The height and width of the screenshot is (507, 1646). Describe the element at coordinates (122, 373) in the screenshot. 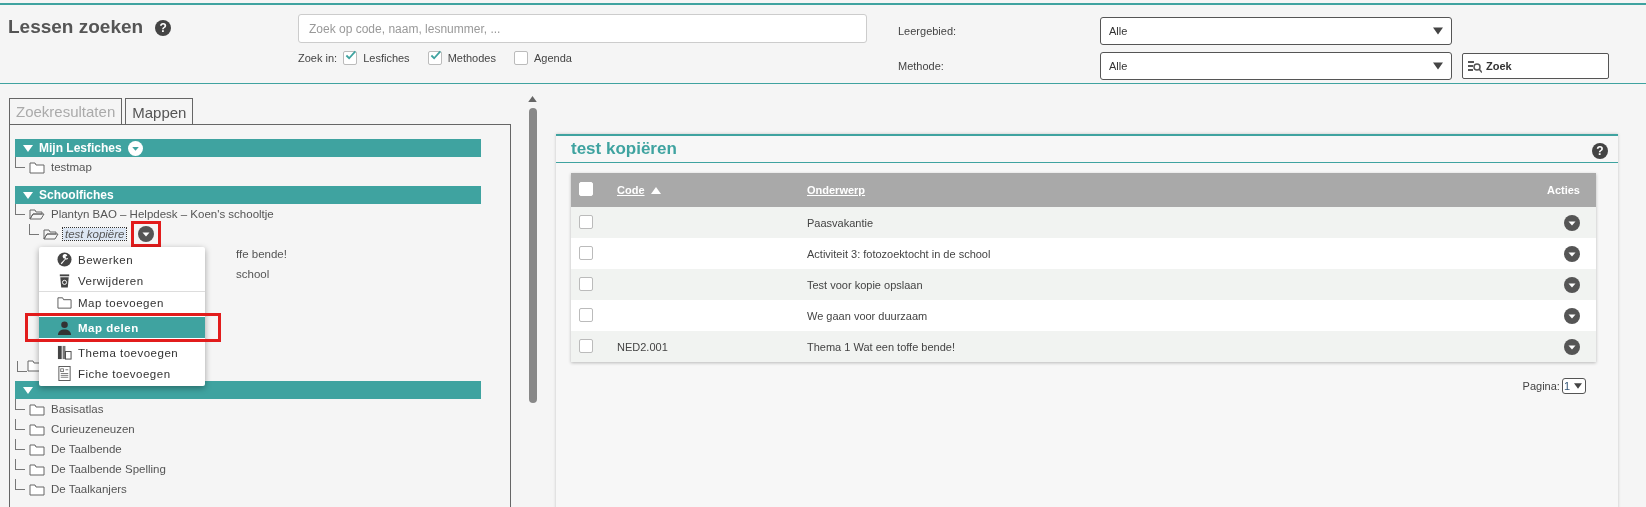

I see `menu-item: Fiche toevoegen` at that location.